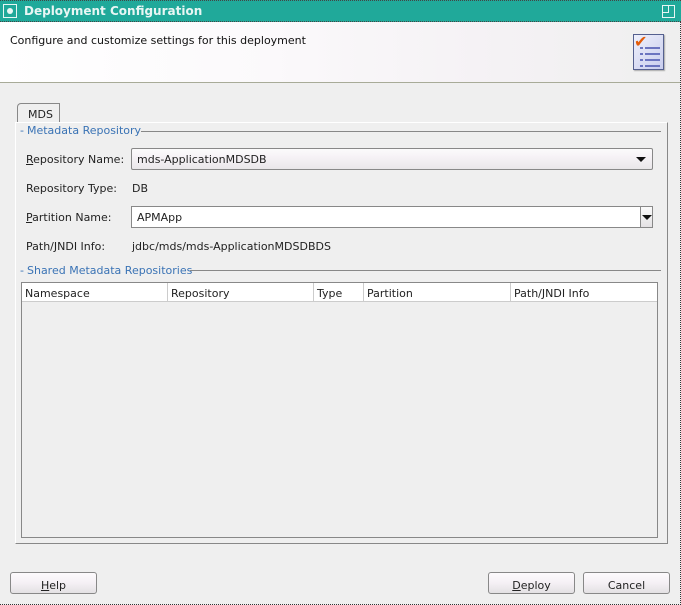  What do you see at coordinates (66, 246) in the screenshot?
I see `path-jndi-label: Path/JNDI Info:` at bounding box center [66, 246].